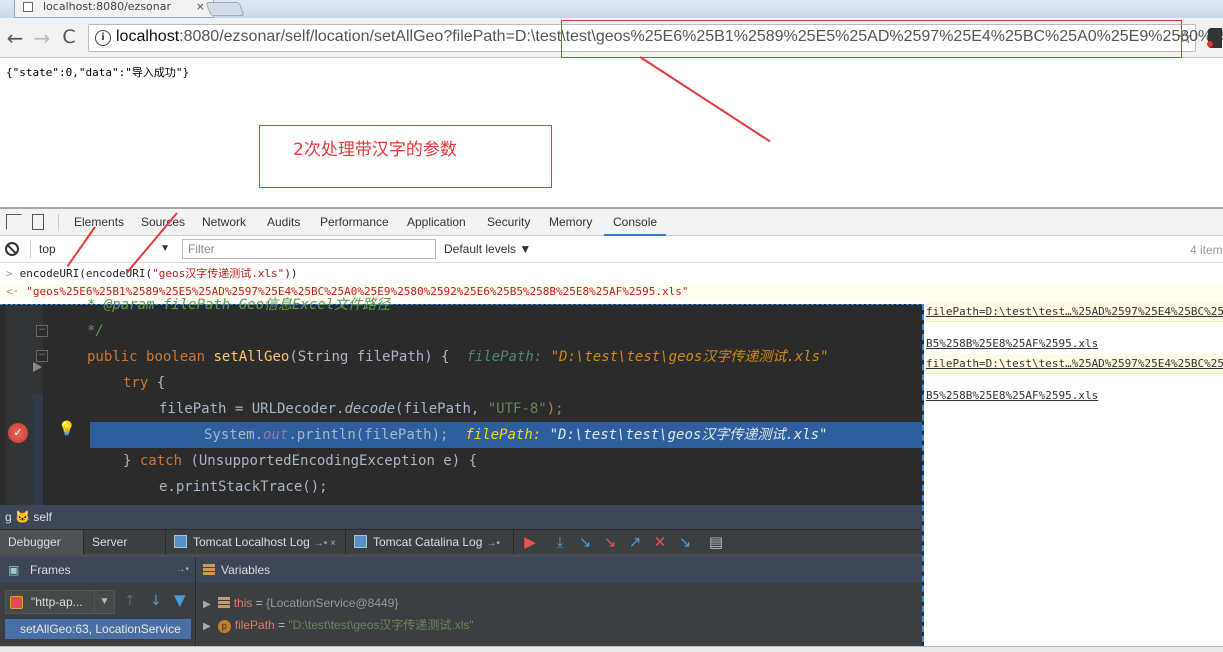 Image resolution: width=1223 pixels, height=652 pixels. Describe the element at coordinates (325, 543) in the screenshot. I see `pin-icon: →• ×` at that location.